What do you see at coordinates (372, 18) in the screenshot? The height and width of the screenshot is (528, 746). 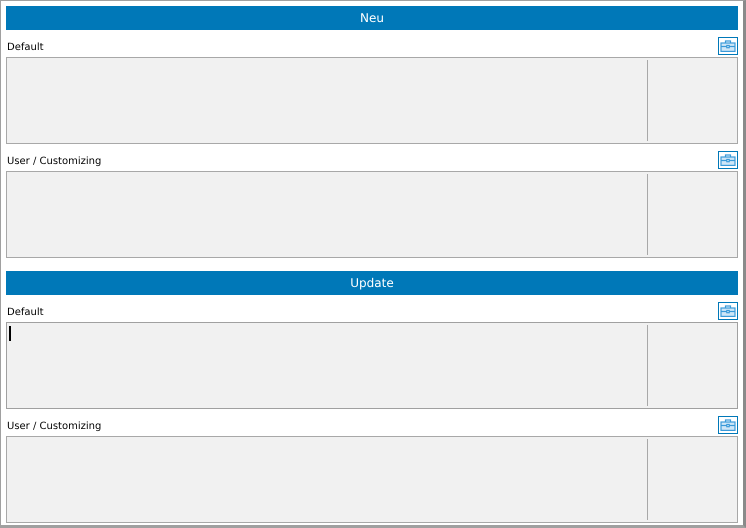 I see `section-header: Neu` at bounding box center [372, 18].